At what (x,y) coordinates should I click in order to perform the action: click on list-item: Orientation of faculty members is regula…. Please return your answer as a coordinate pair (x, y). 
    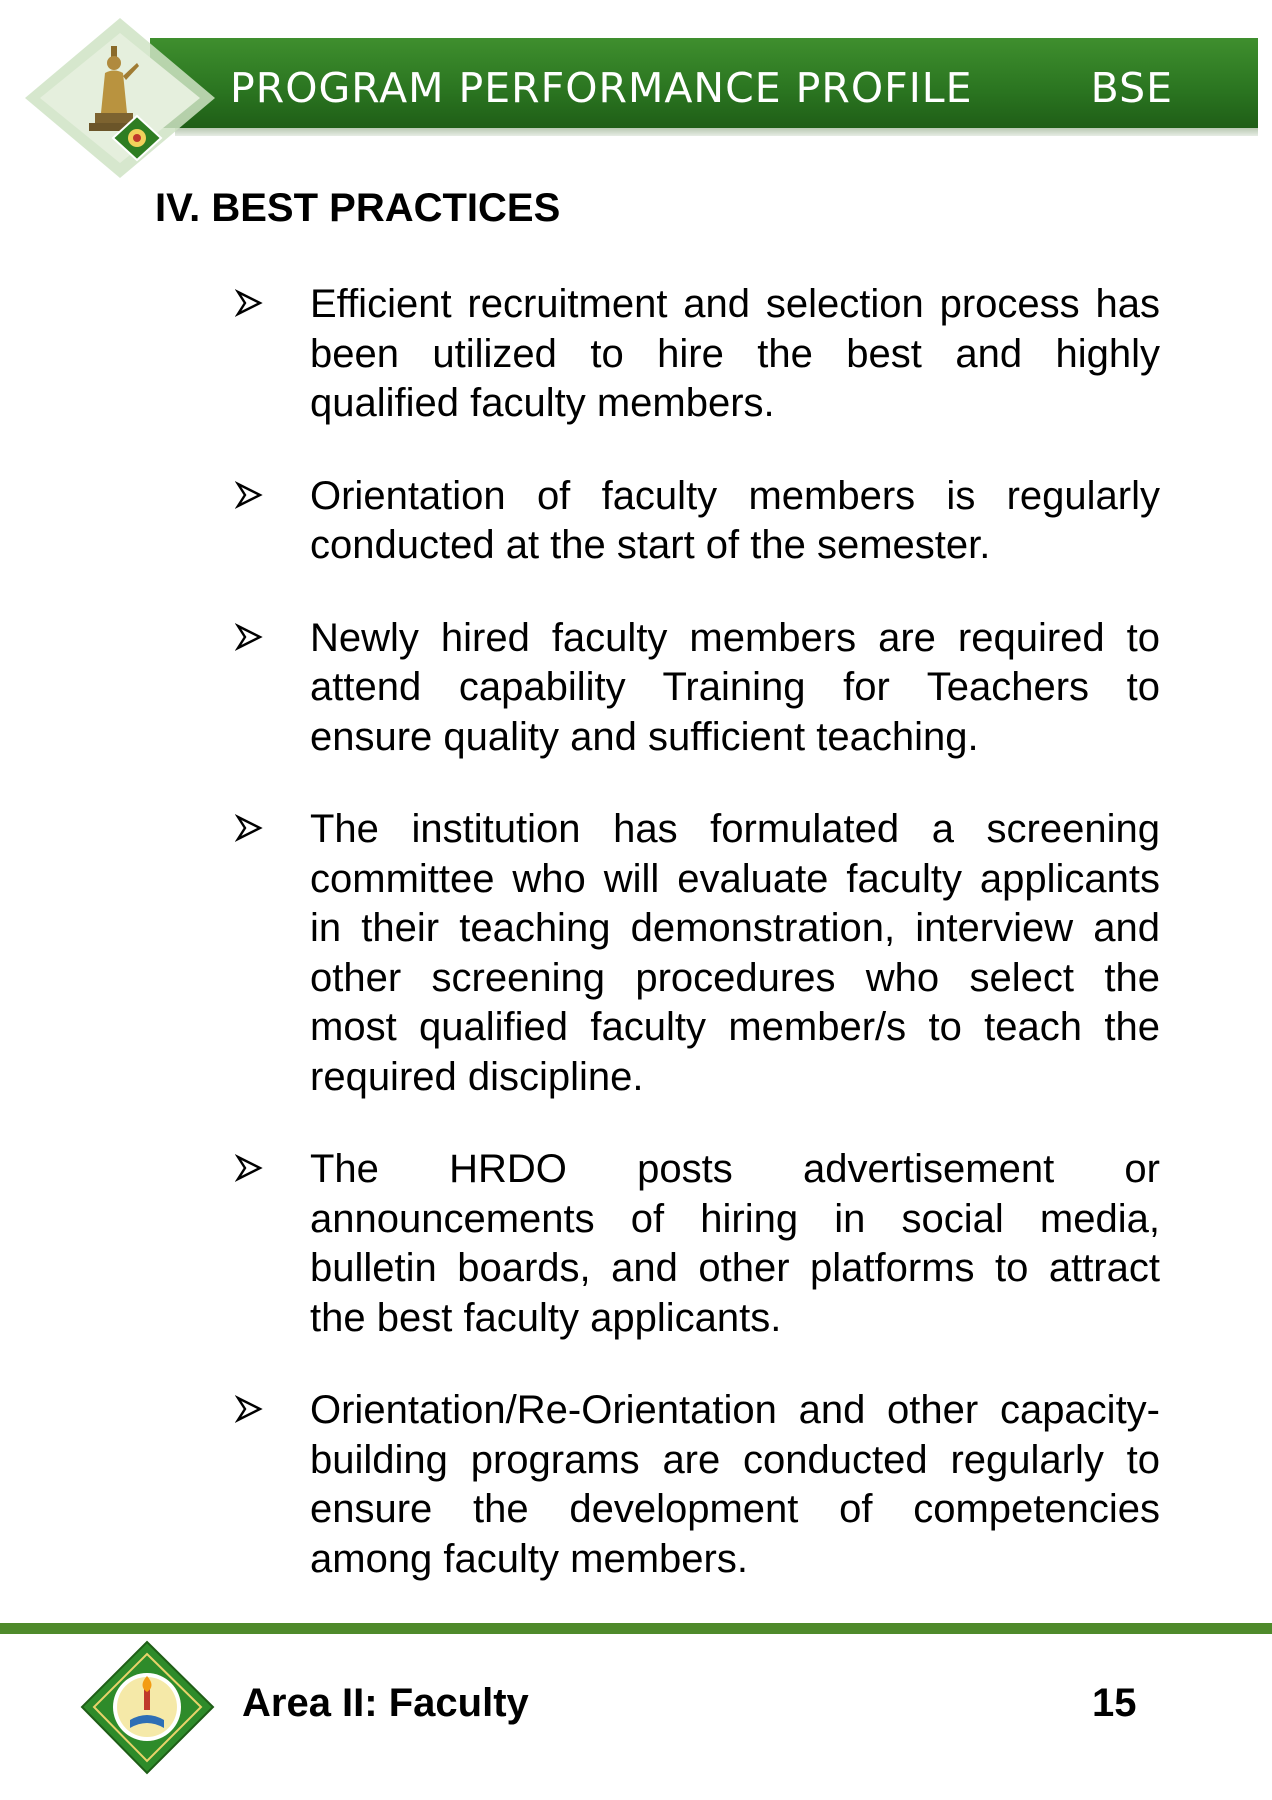
    Looking at the image, I should click on (695, 521).